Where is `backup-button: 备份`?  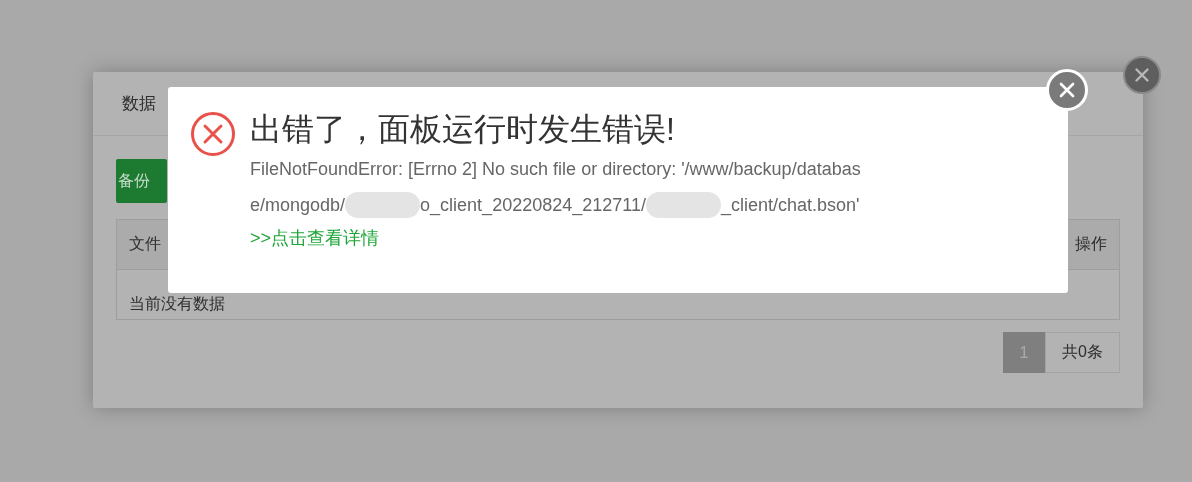 backup-button: 备份 is located at coordinates (141, 181).